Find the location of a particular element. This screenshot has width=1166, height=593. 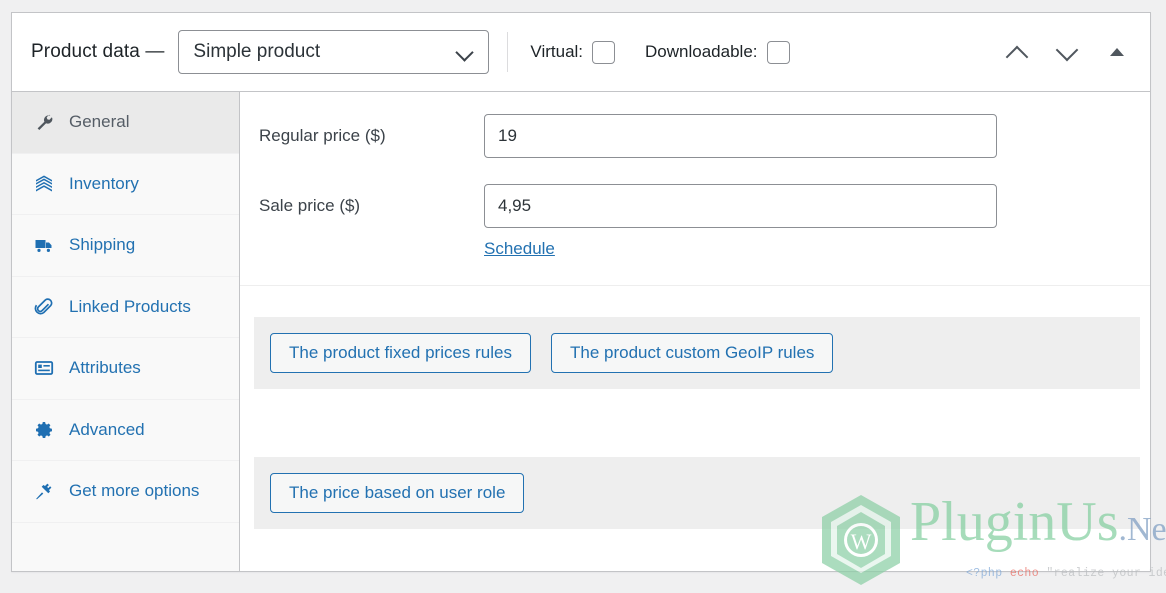

section-divider is located at coordinates (695, 285).